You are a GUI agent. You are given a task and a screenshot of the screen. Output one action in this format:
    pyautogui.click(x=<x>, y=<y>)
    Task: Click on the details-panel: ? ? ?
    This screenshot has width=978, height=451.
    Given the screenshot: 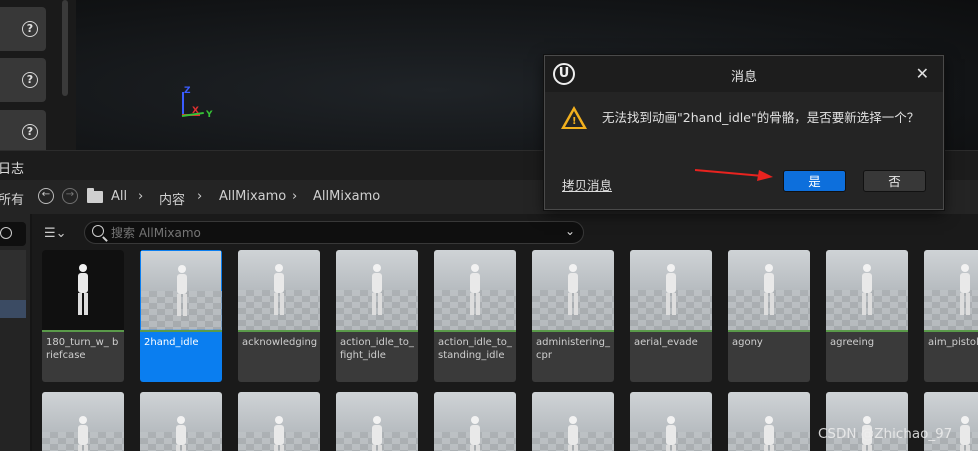 What is the action you would take?
    pyautogui.click(x=38, y=77)
    